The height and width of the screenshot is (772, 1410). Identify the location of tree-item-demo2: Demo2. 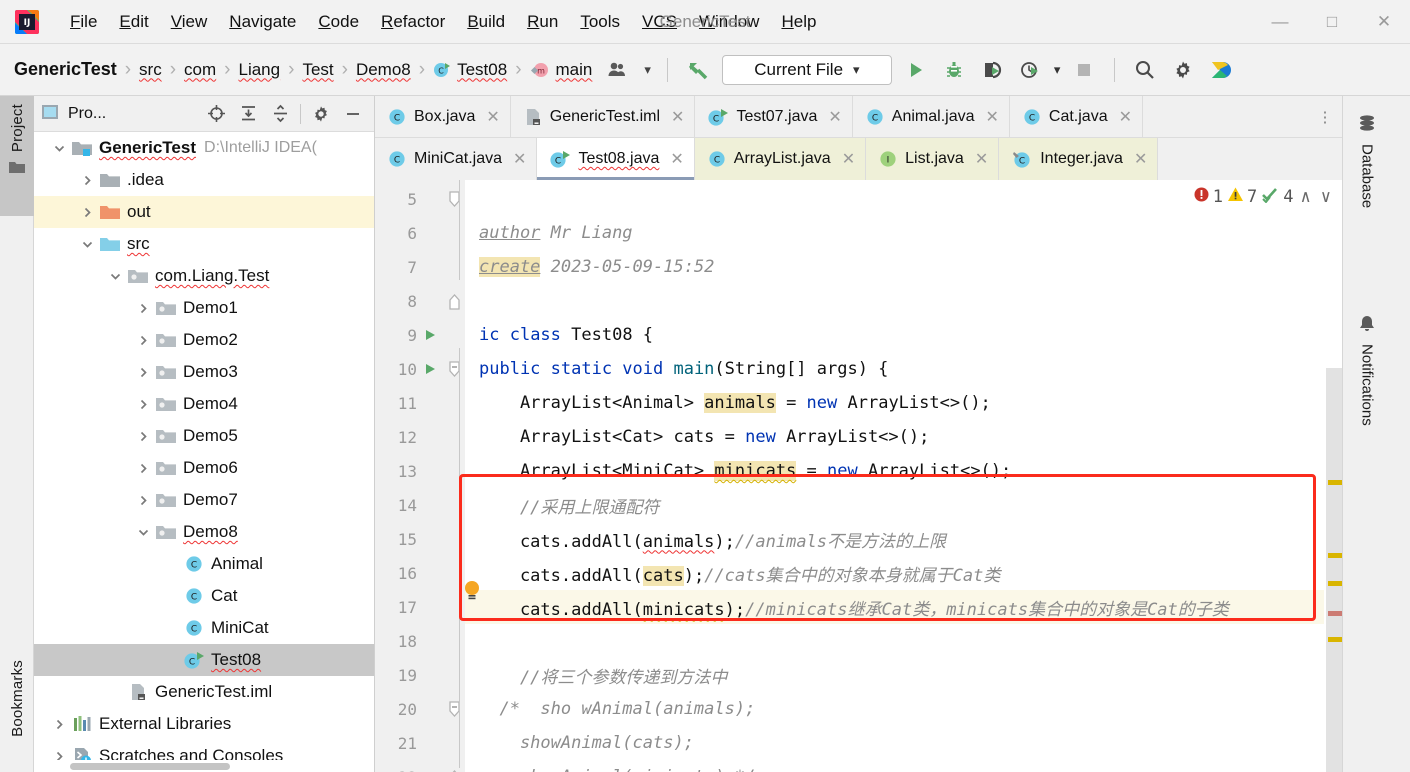
(204, 340).